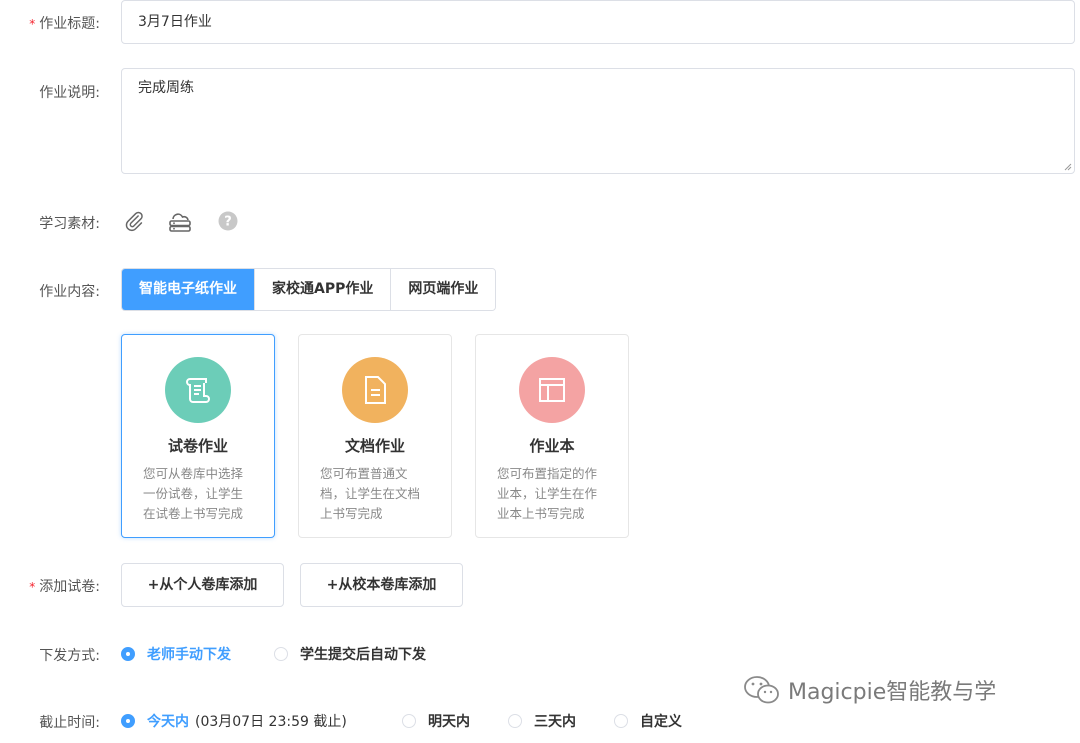 This screenshot has width=1080, height=743. I want to click on watermark-text: Magicpie智能教与学, so click(892, 692).